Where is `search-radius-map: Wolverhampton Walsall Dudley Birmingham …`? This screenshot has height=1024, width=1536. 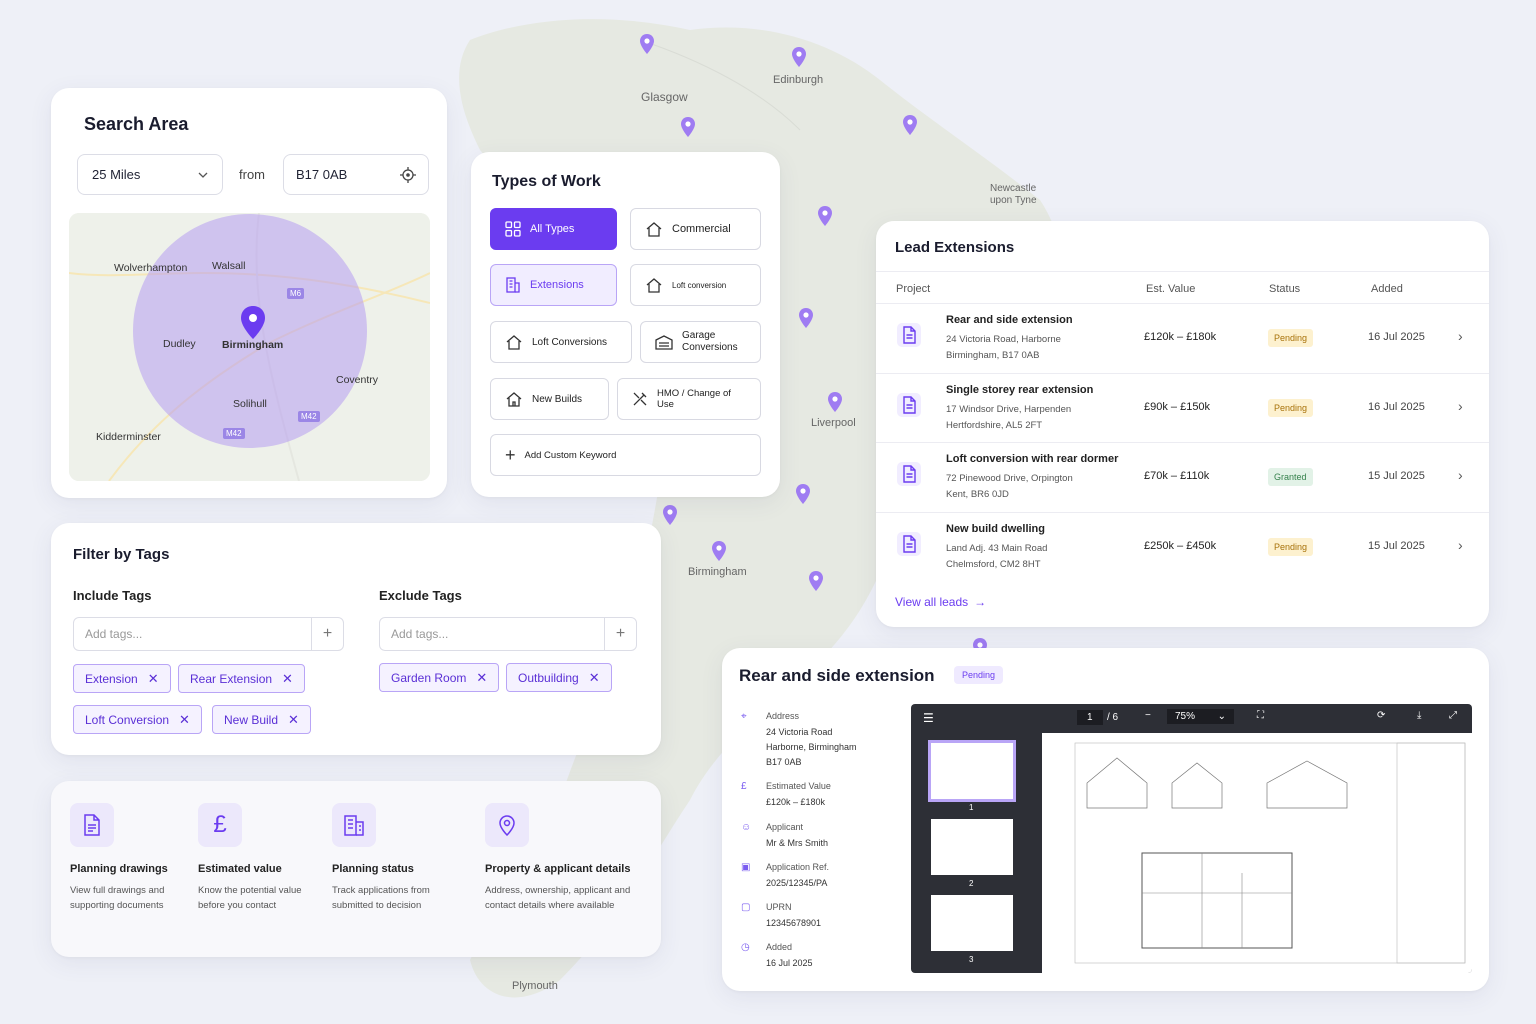 search-radius-map: Wolverhampton Walsall Dudley Birmingham … is located at coordinates (249, 347).